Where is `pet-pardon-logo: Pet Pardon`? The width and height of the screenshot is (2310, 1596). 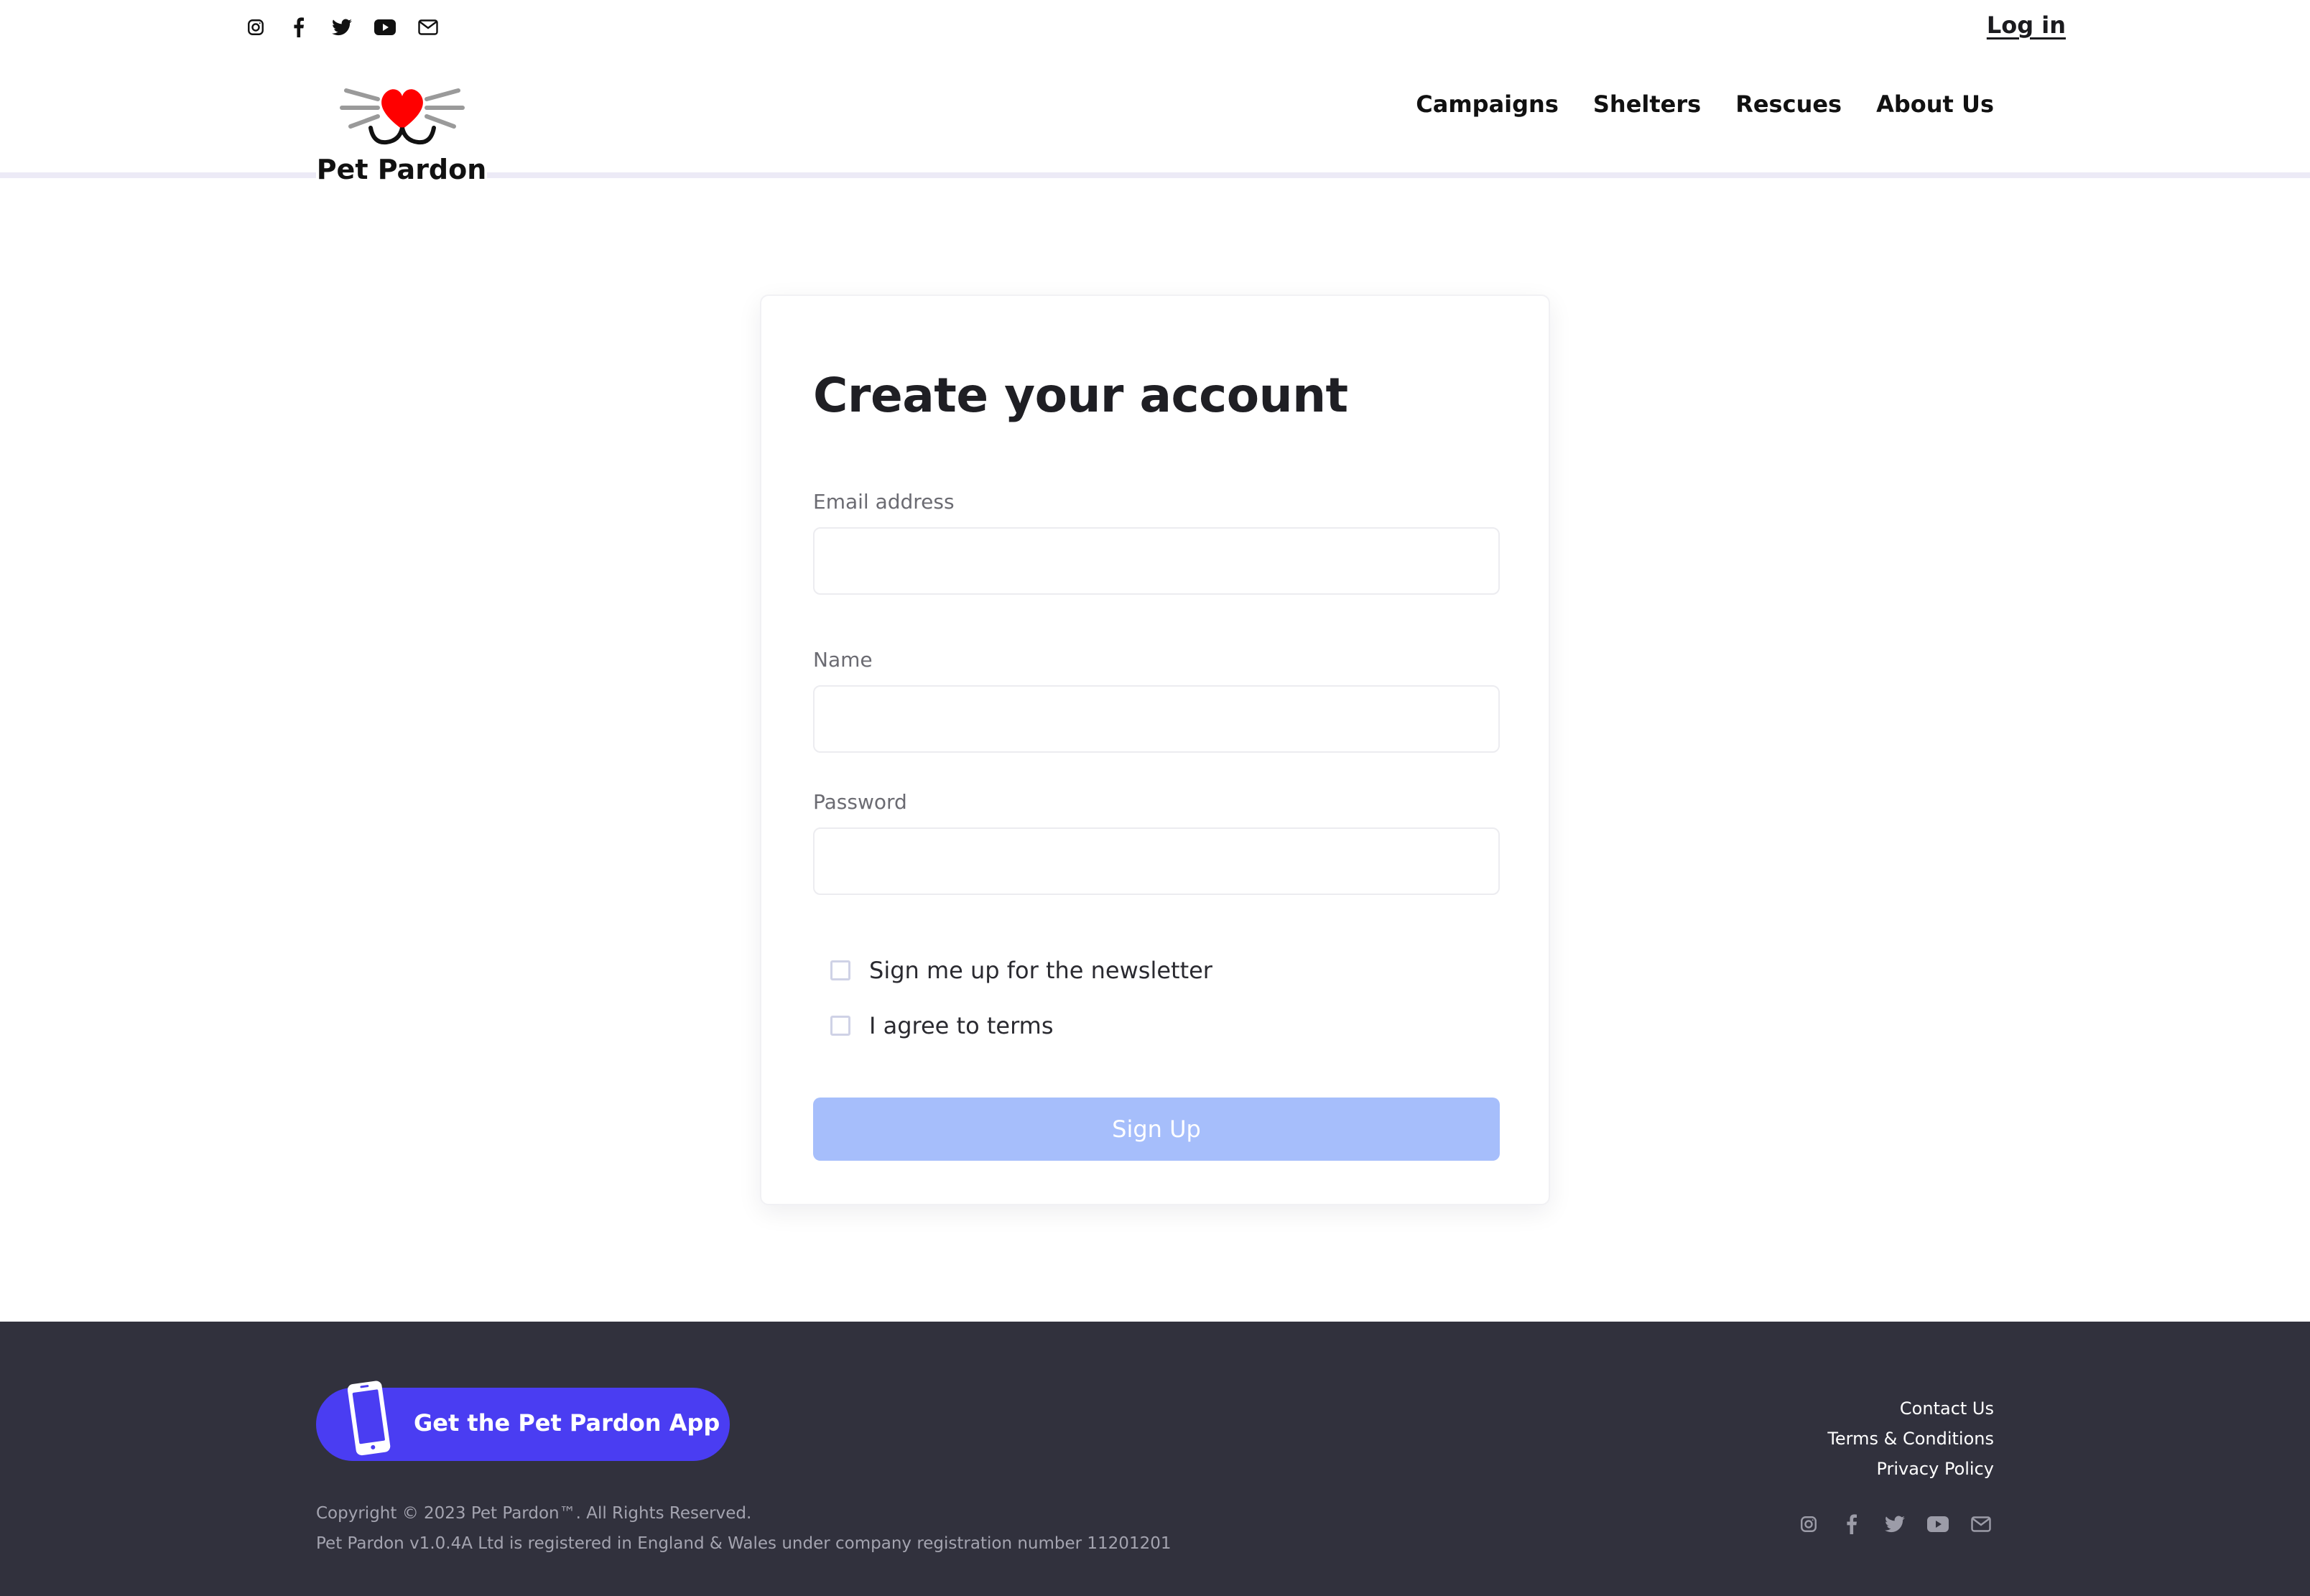
pet-pardon-logo: Pet Pardon is located at coordinates (401, 131).